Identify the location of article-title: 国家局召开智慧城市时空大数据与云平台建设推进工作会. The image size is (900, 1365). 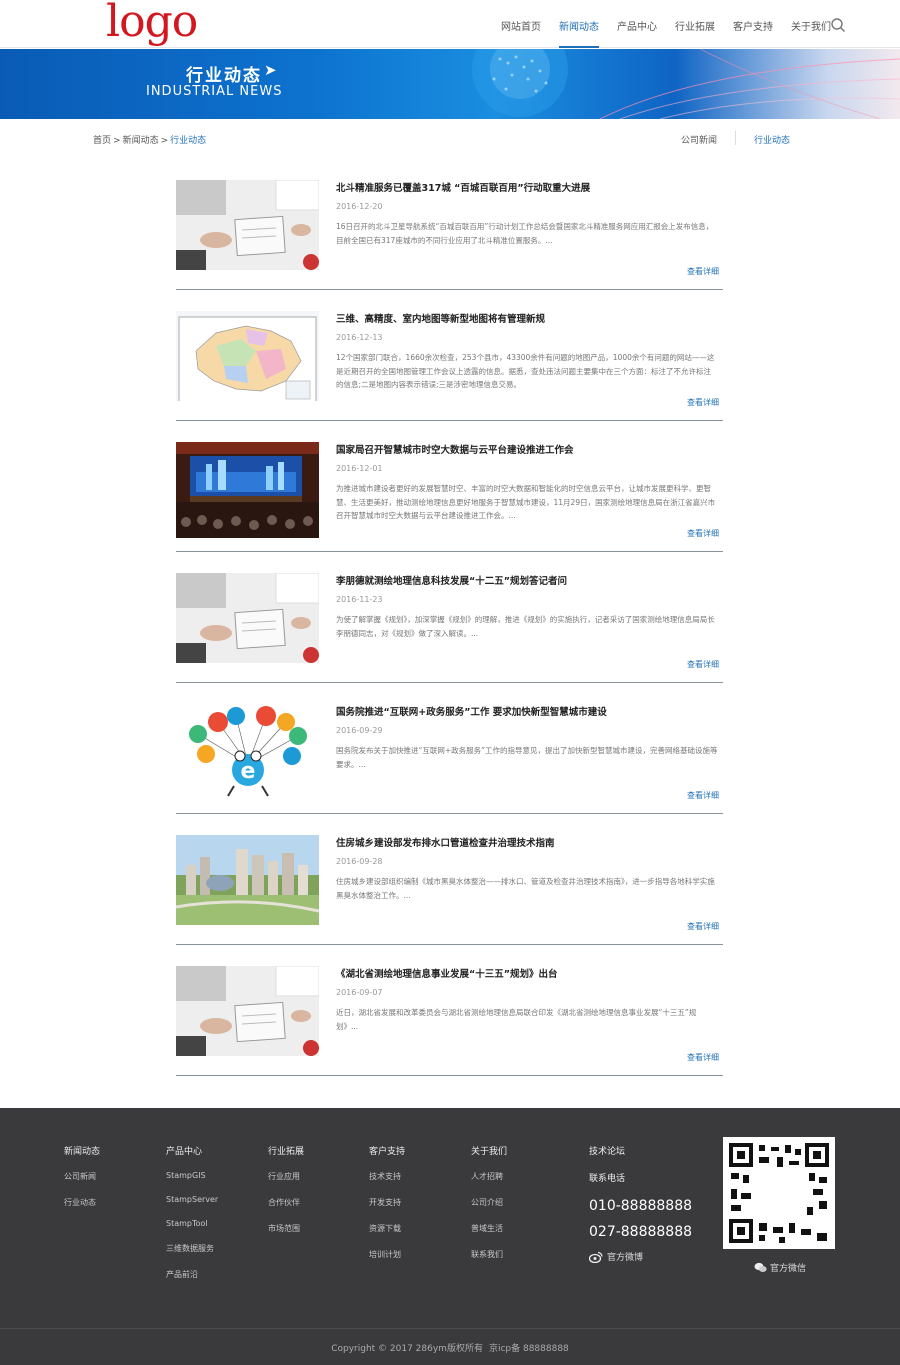
(455, 449).